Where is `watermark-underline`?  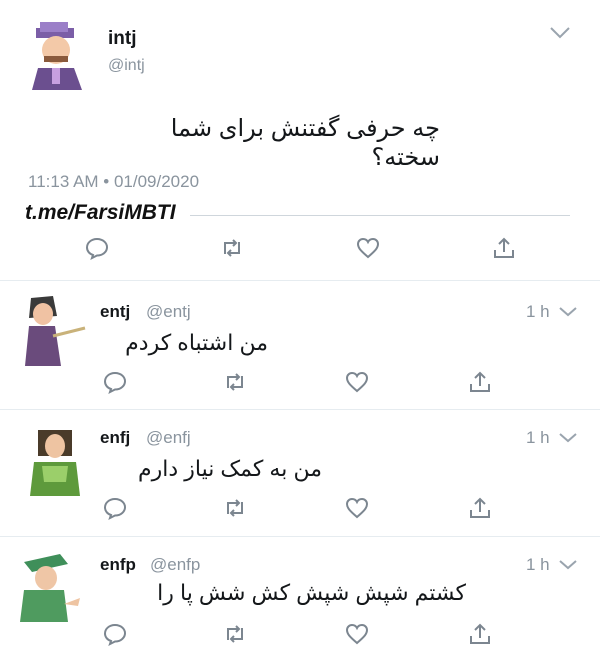
watermark-underline is located at coordinates (380, 215).